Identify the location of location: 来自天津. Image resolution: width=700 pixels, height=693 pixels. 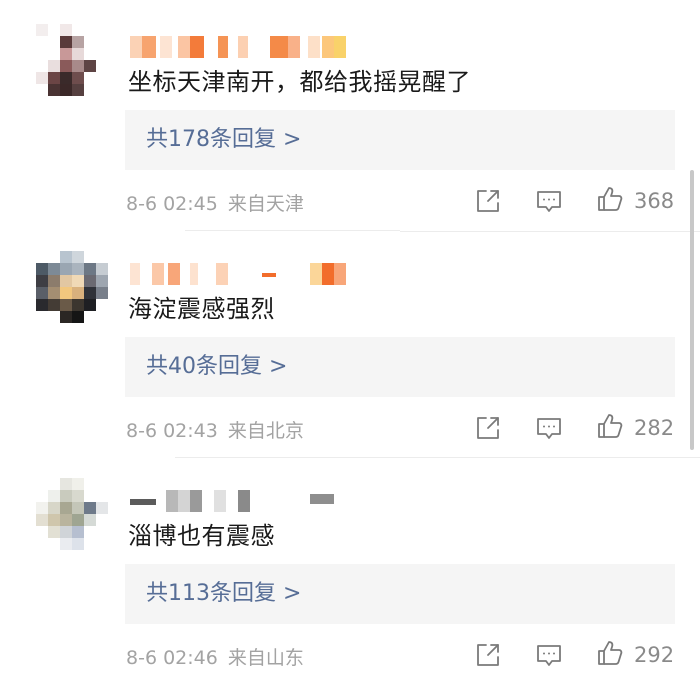
(265, 204).